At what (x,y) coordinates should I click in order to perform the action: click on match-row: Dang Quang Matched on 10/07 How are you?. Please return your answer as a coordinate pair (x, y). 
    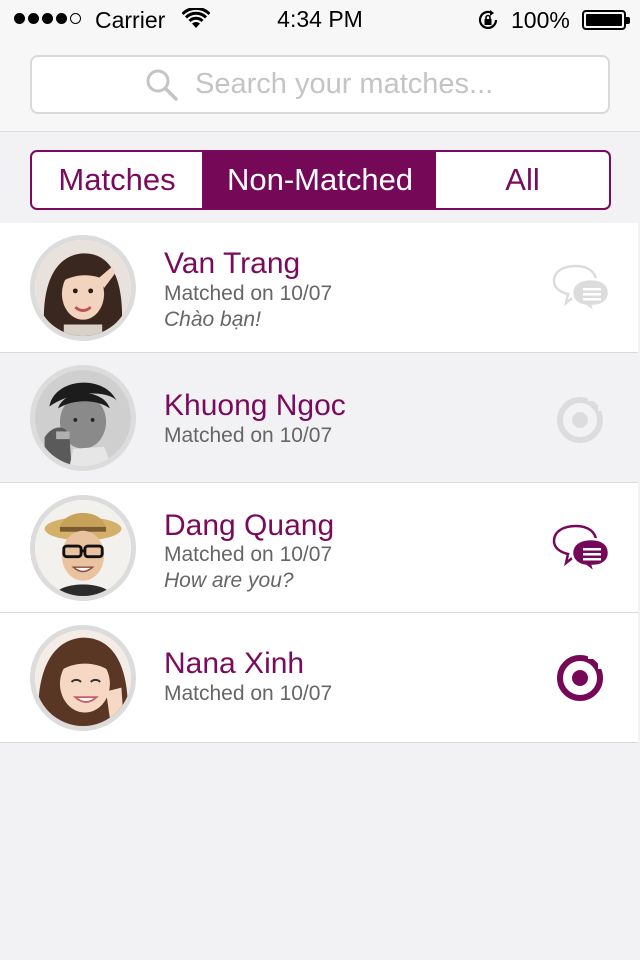
    Looking at the image, I should click on (319, 548).